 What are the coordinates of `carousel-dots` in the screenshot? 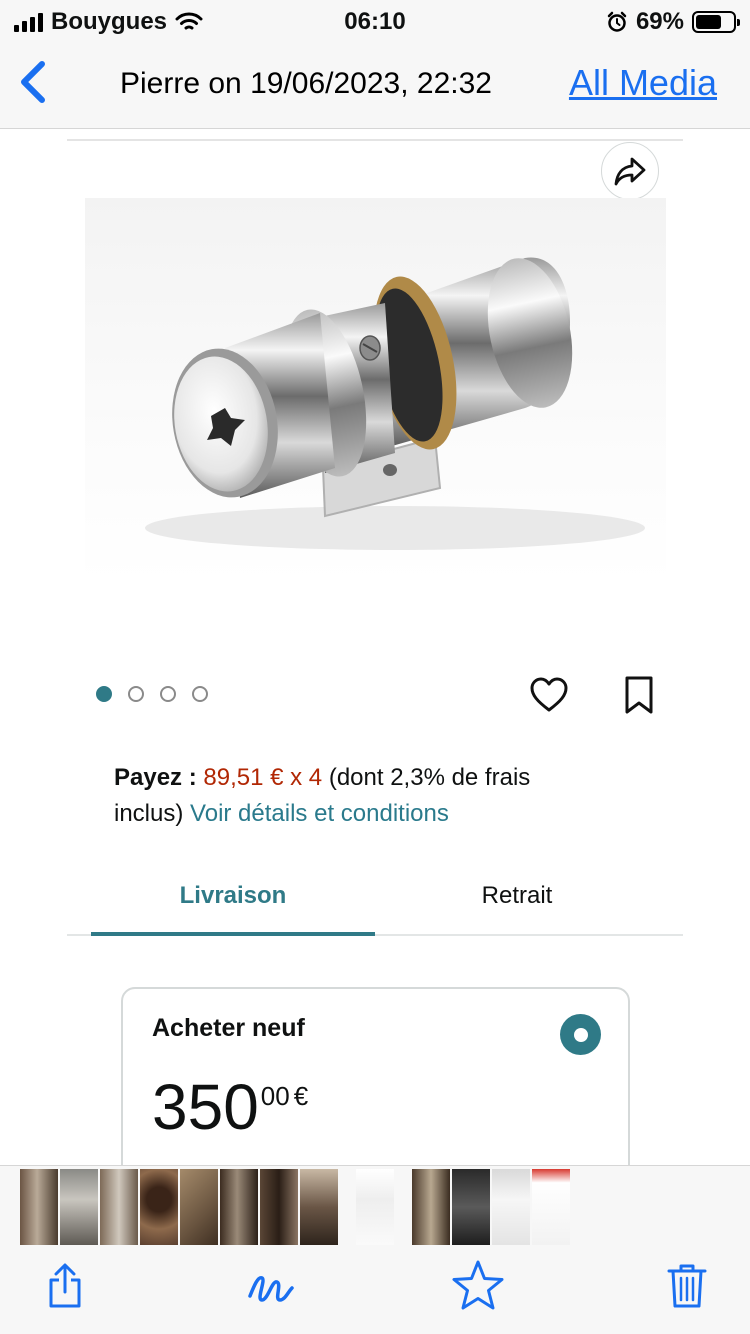 It's located at (152, 694).